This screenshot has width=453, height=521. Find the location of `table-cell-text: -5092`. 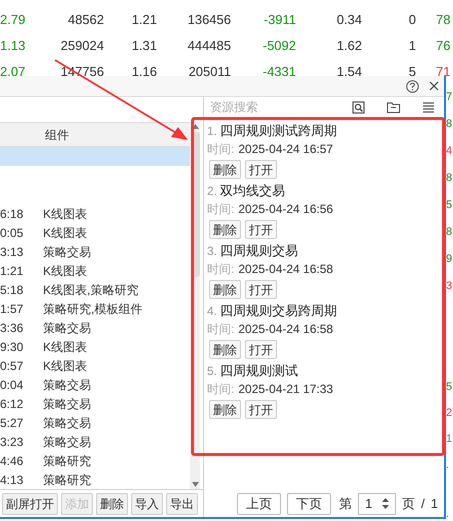

table-cell-text: -5092 is located at coordinates (279, 46).